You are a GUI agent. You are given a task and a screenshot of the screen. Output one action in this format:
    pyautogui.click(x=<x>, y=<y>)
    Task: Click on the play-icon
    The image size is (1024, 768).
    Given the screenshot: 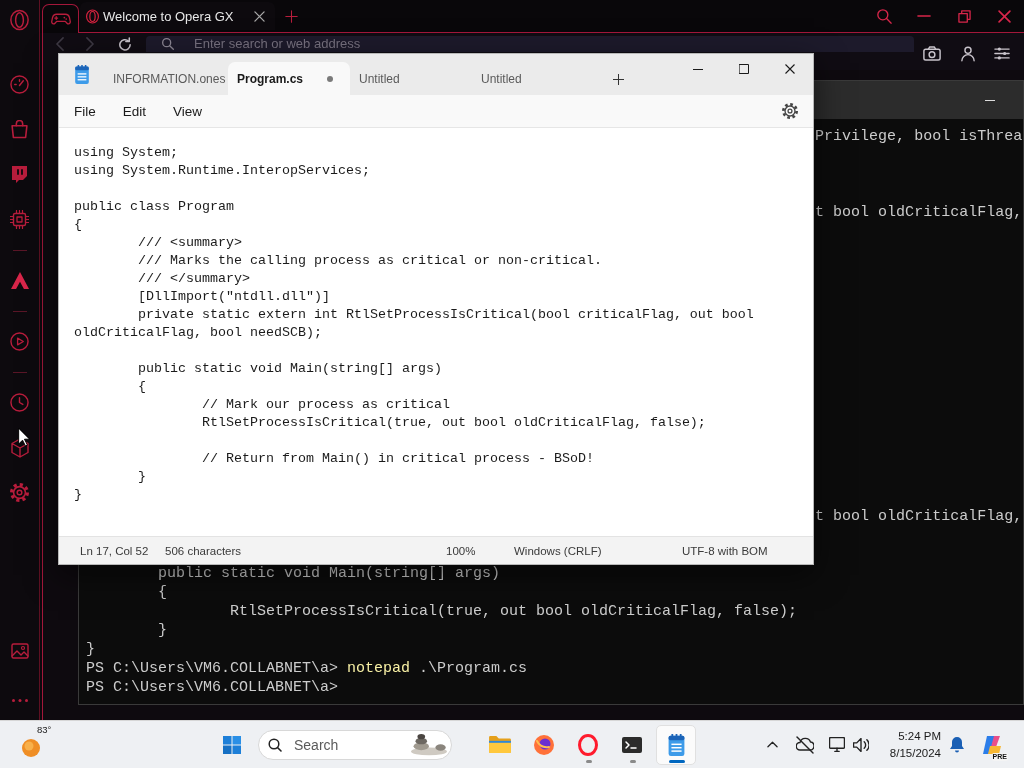 What is the action you would take?
    pyautogui.click(x=19, y=341)
    